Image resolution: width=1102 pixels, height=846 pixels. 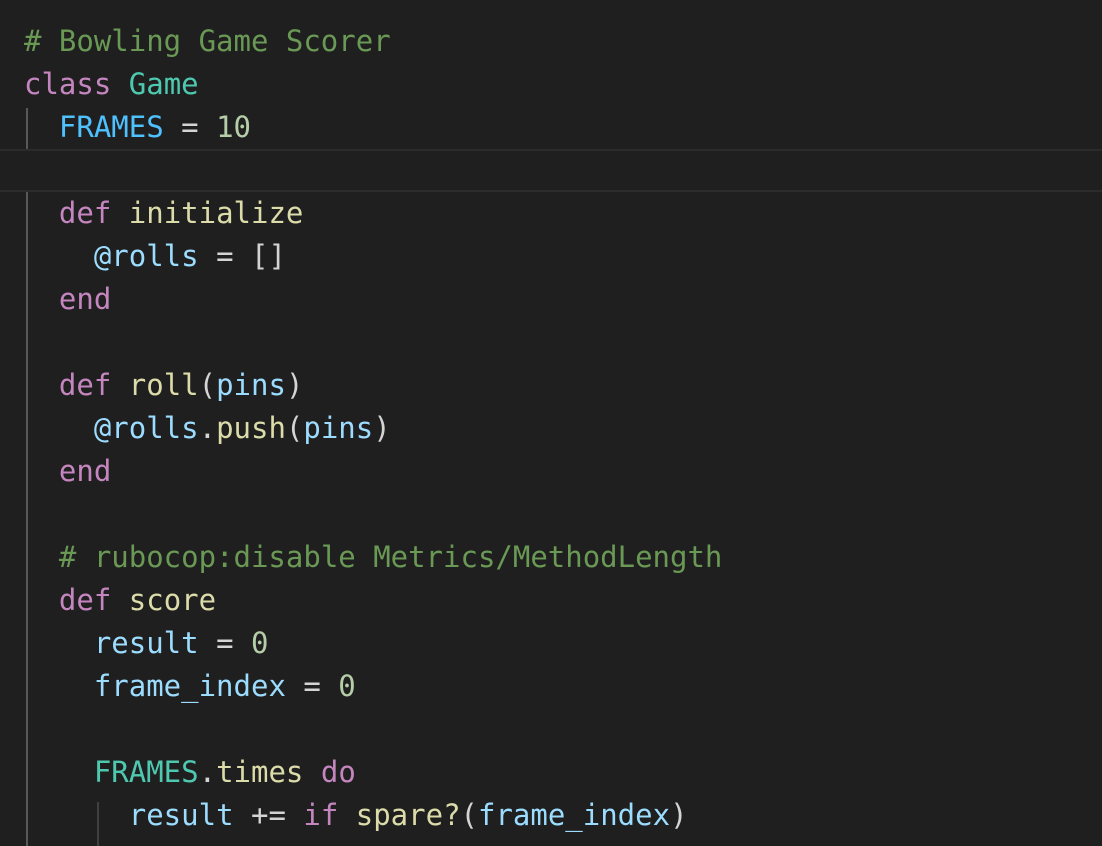 What do you see at coordinates (321, 815) in the screenshot?
I see `token-keyword: if` at bounding box center [321, 815].